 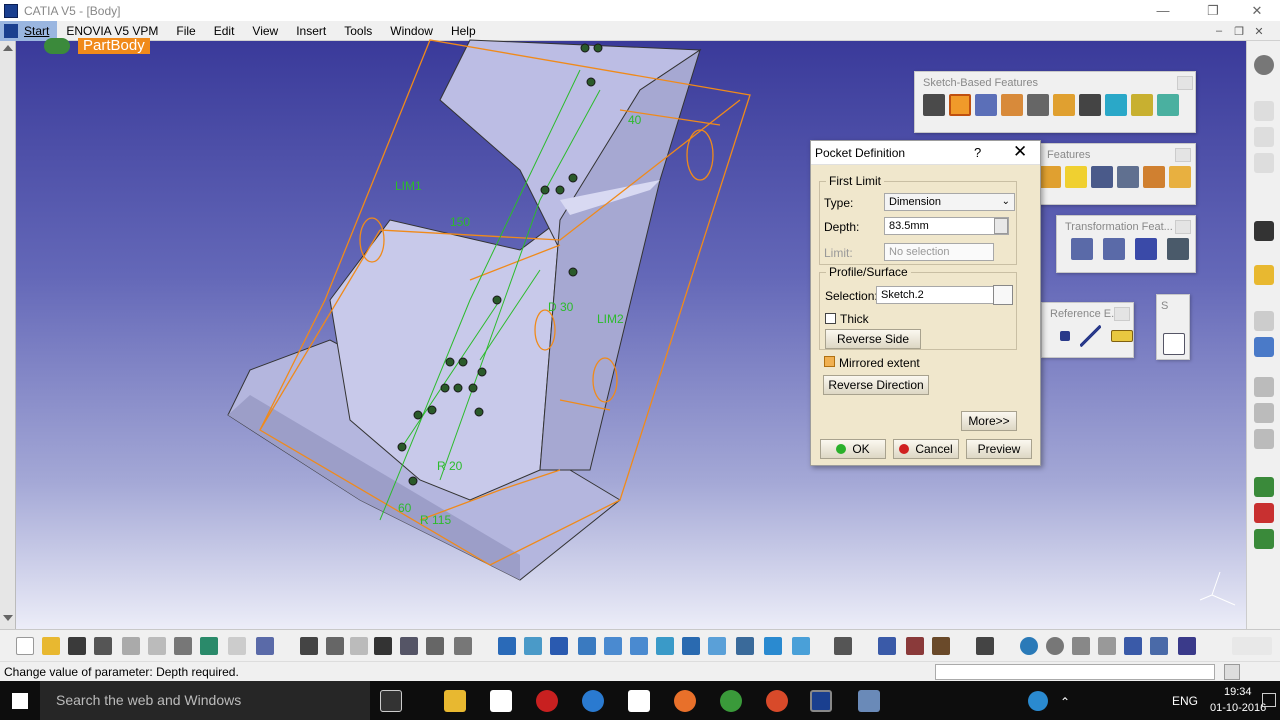 I want to click on capture-icon, so click(x=985, y=646).